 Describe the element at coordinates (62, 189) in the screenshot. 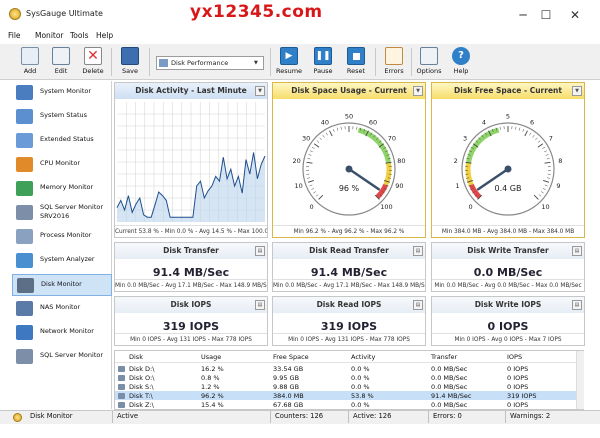

I see `sidebar-item: Memory Monitor` at that location.